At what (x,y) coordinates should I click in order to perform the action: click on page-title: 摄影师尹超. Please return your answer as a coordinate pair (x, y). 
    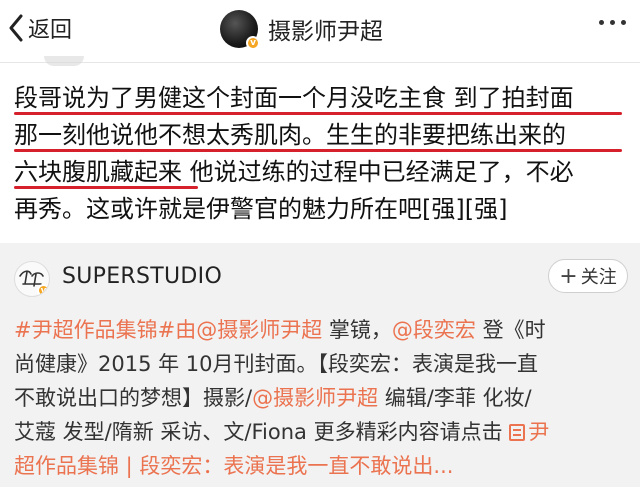
    Looking at the image, I should click on (325, 32).